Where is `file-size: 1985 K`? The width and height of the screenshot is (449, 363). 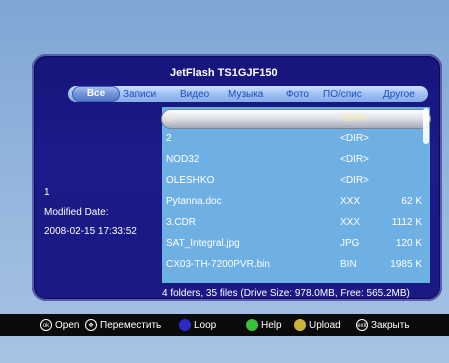 file-size: 1985 K is located at coordinates (406, 264).